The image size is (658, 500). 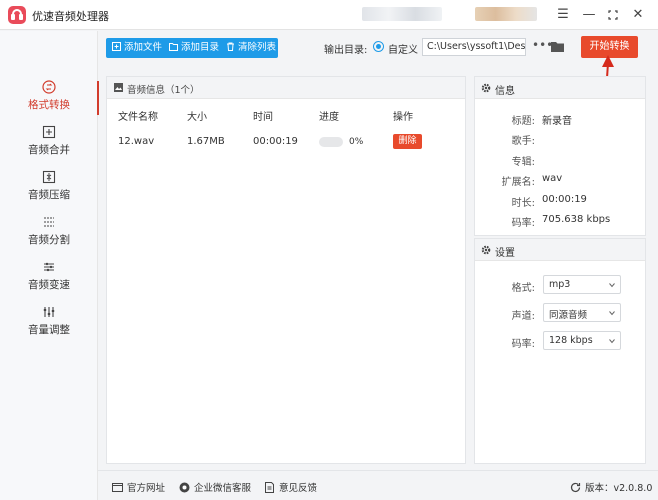 I want to click on info-label-album: 专辑:, so click(x=523, y=162).